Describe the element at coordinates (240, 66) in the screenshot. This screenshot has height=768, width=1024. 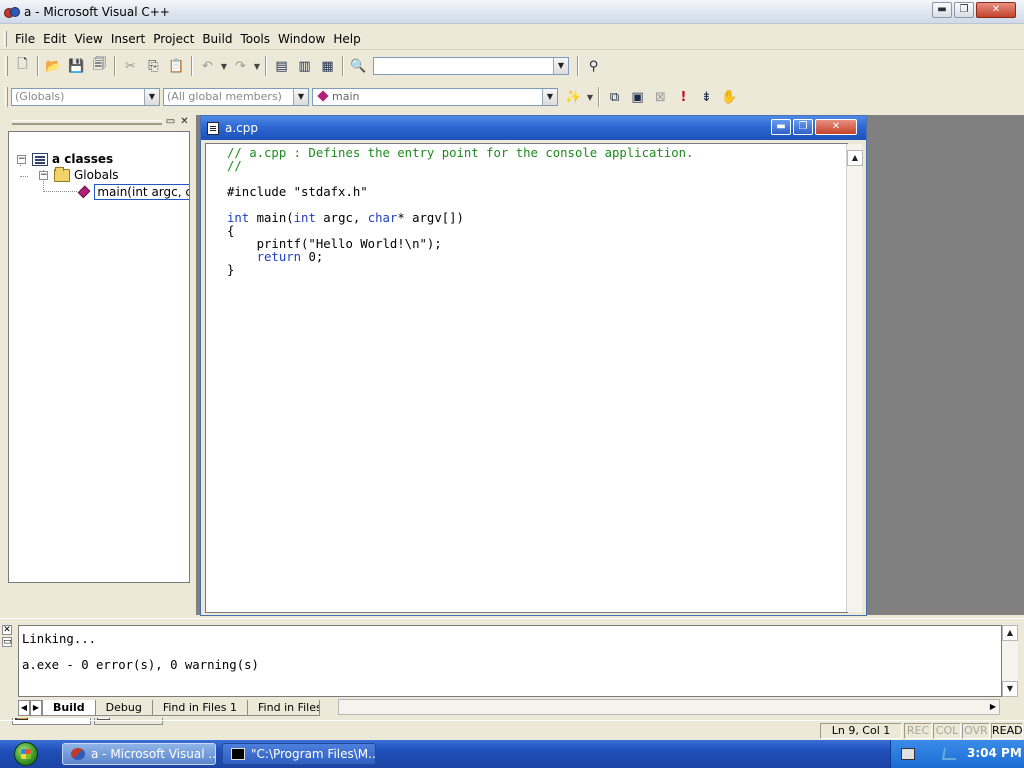
I see `redo-icon: ↷` at that location.